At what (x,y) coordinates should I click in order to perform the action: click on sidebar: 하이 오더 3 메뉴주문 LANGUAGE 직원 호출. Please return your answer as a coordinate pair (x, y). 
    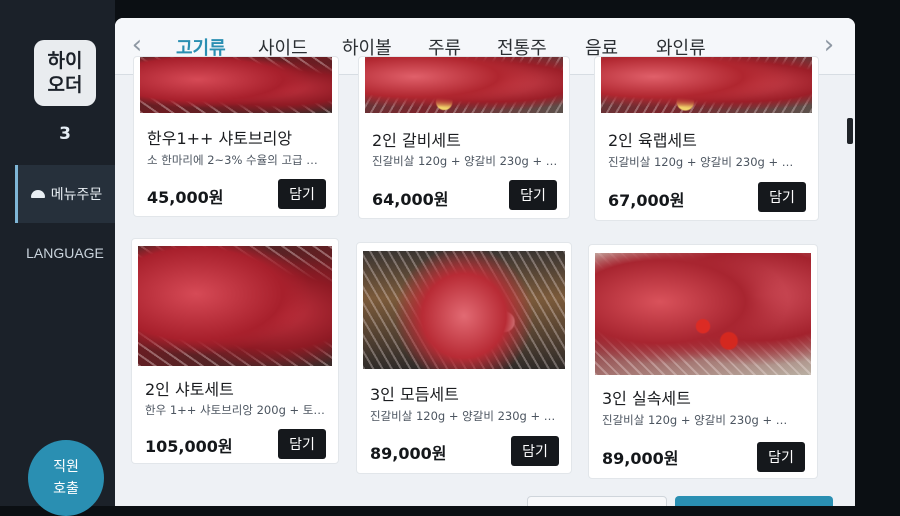
    Looking at the image, I should click on (57, 258).